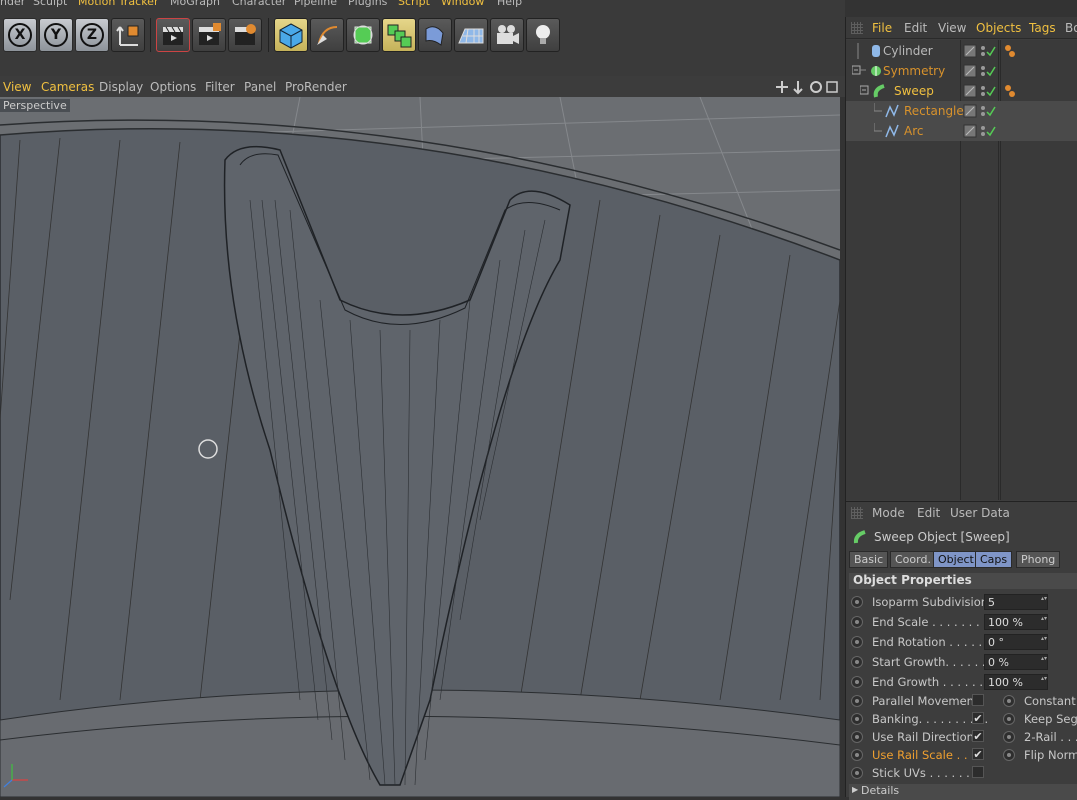 The height and width of the screenshot is (800, 1077). I want to click on menu-item: Character, so click(259, 4).